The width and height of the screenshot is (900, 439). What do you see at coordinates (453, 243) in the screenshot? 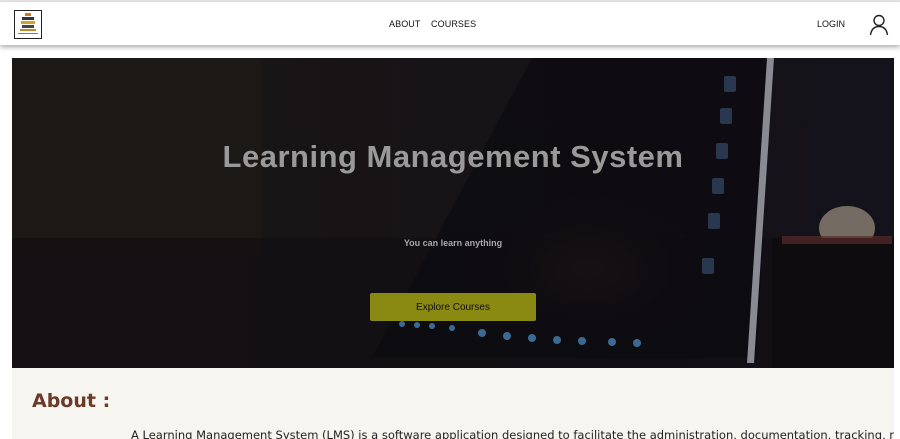
I see `hero-subtitle: You can learn anything` at bounding box center [453, 243].